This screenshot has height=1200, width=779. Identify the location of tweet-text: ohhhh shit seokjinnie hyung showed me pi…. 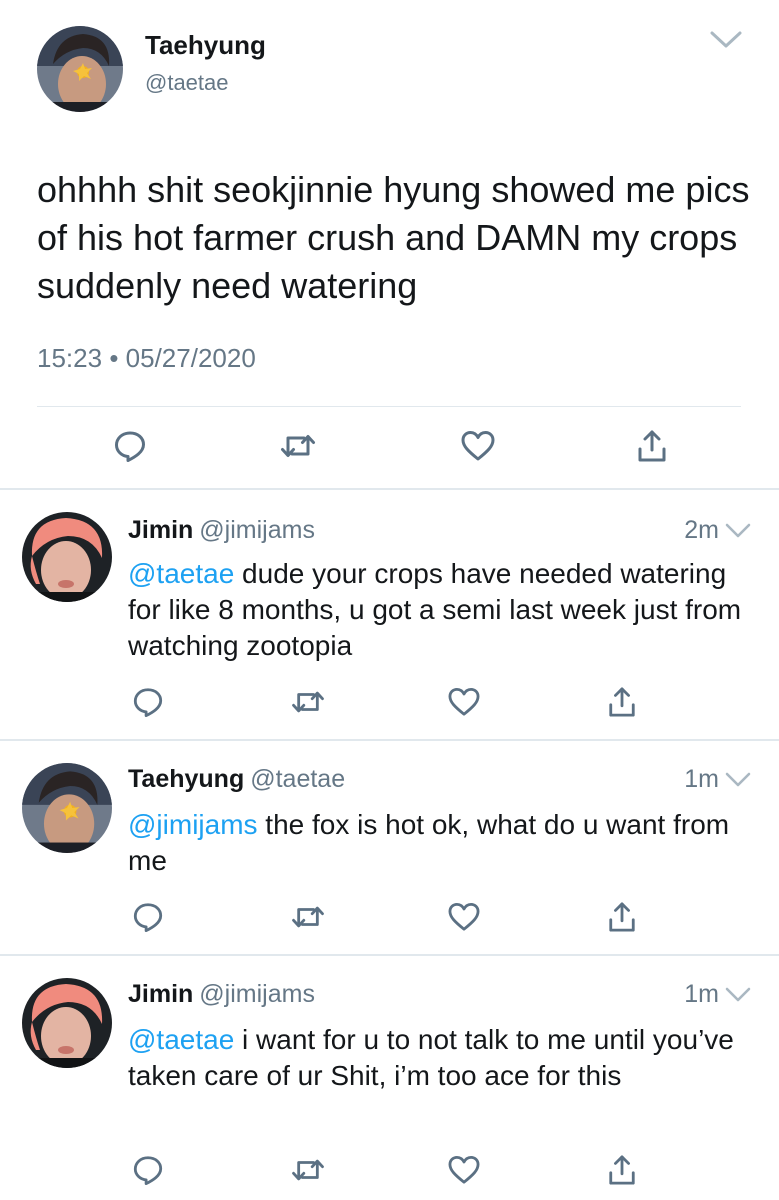
(393, 237).